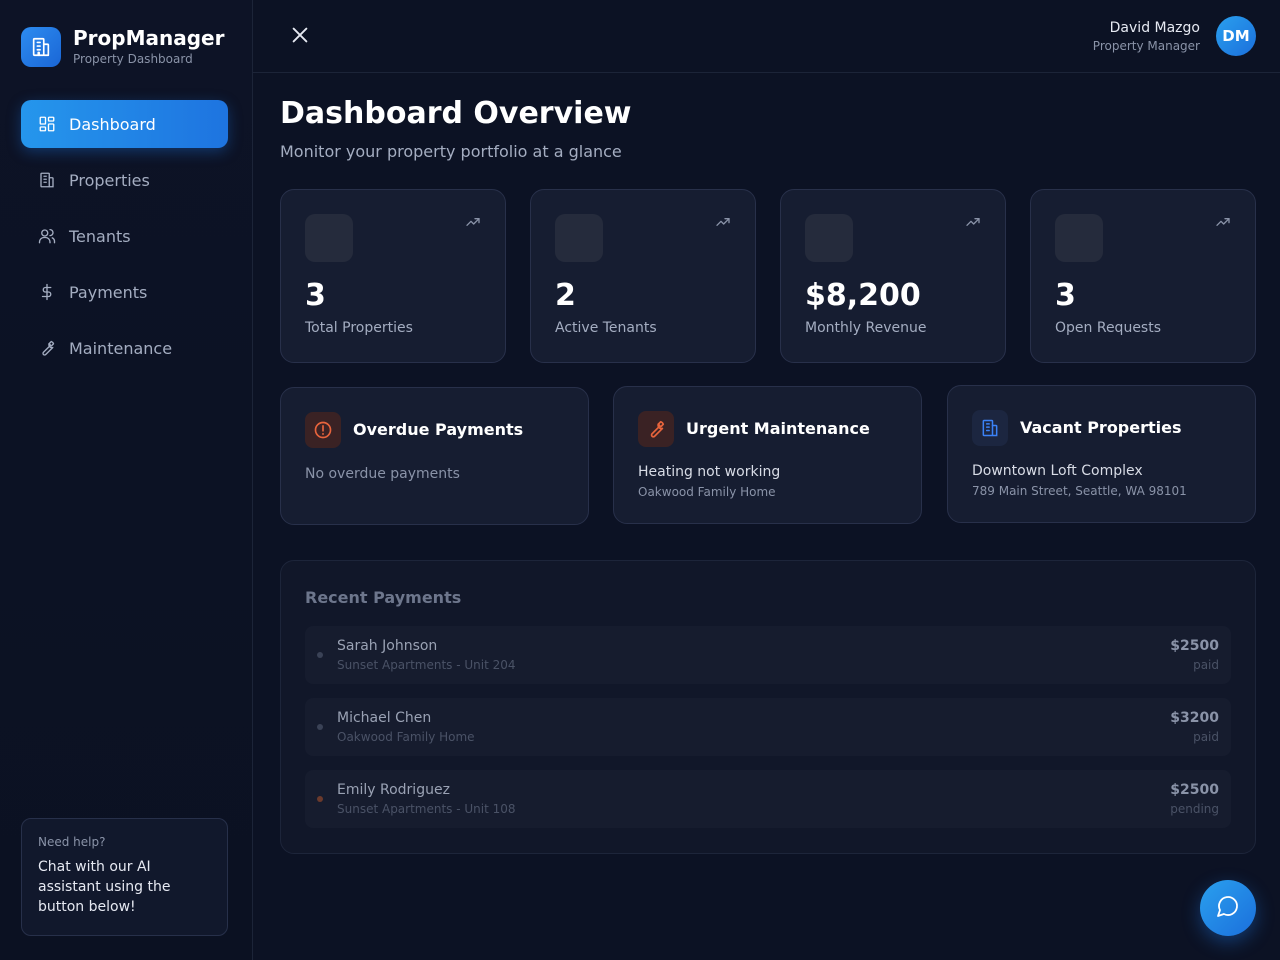 The image size is (1280, 960). Describe the element at coordinates (643, 276) in the screenshot. I see `stat-card-active-tenants: 2 Active Tenants` at that location.